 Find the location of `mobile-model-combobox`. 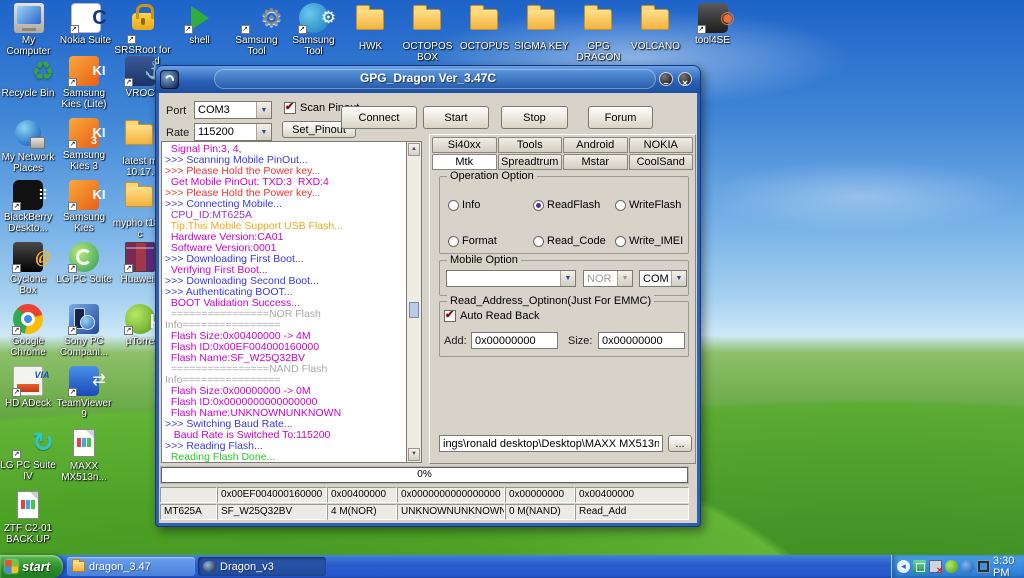

mobile-model-combobox is located at coordinates (511, 278).